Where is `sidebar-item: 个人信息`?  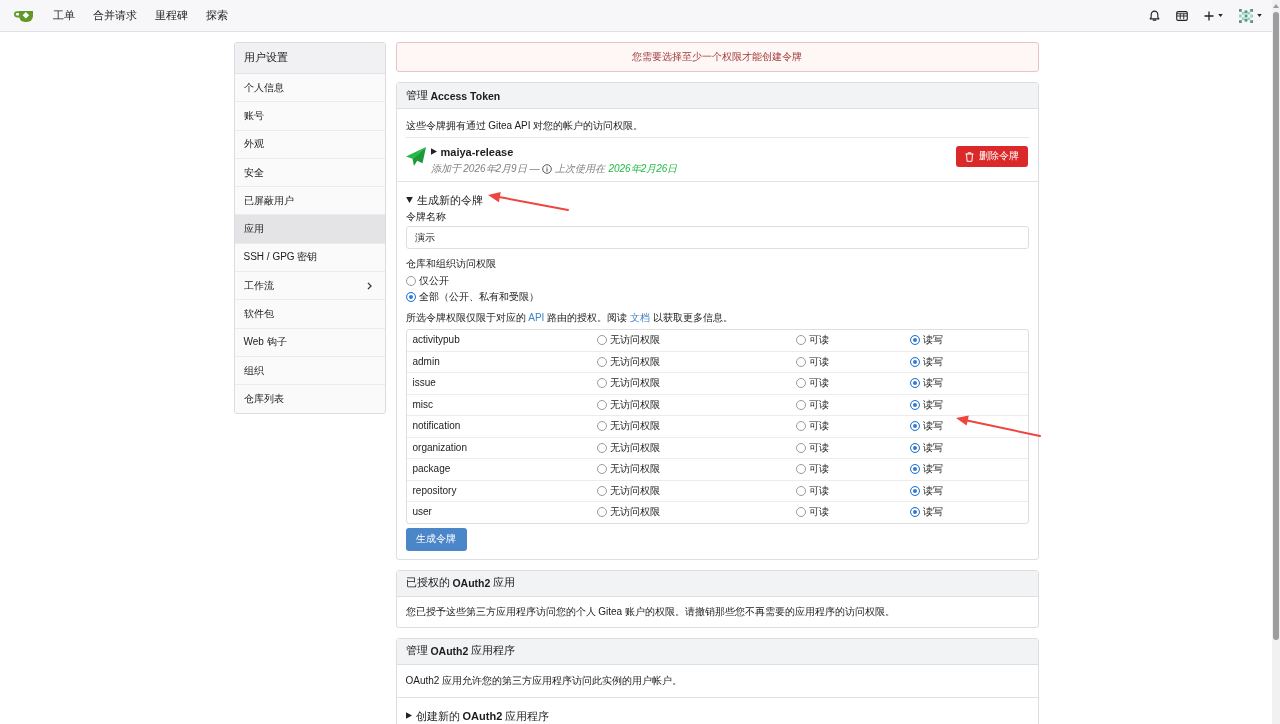
sidebar-item: 个人信息 is located at coordinates (309, 88).